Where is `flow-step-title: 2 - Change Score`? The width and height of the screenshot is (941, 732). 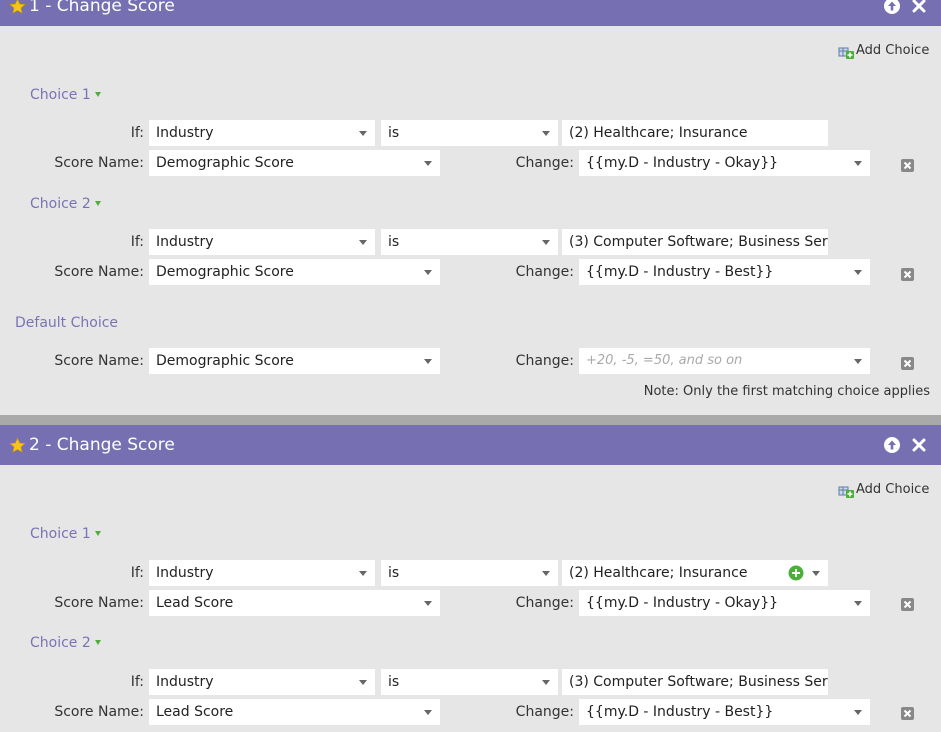 flow-step-title: 2 - Change Score is located at coordinates (102, 445).